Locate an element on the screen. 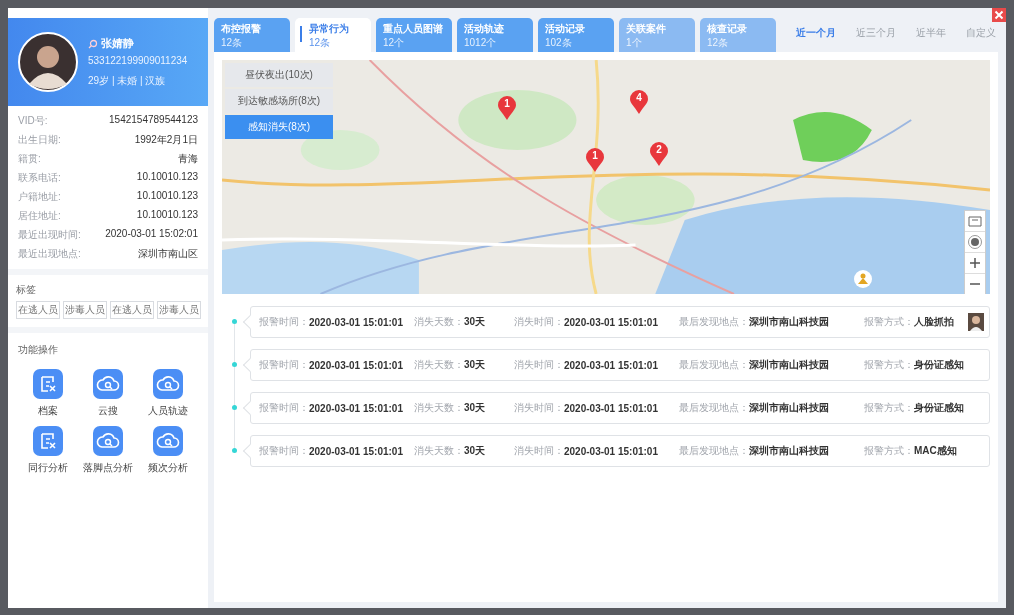 The image size is (1014, 615). search-icon is located at coordinates (93, 43).